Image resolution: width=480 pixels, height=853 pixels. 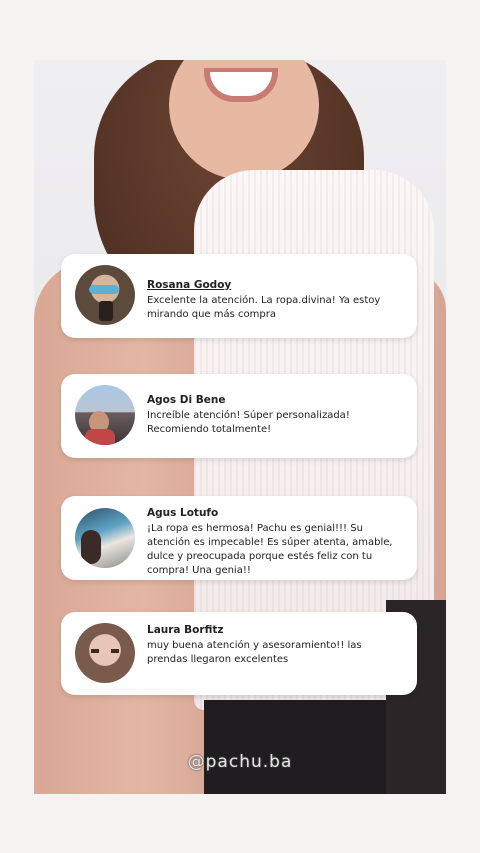 I want to click on reviewer-name: Laura Borfitz, so click(x=185, y=630).